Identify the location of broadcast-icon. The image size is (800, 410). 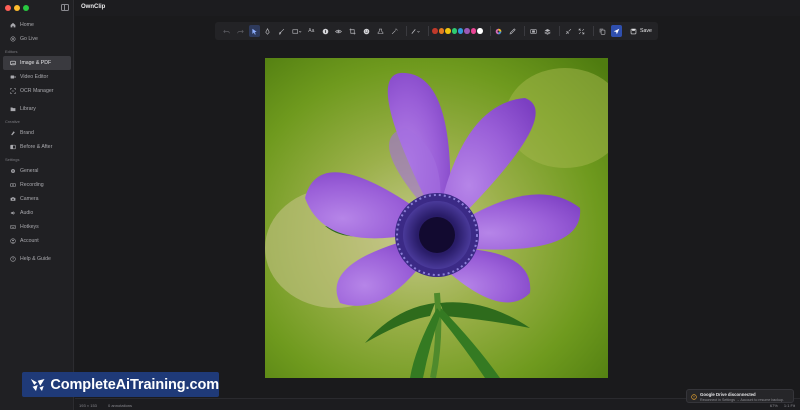
(13, 39).